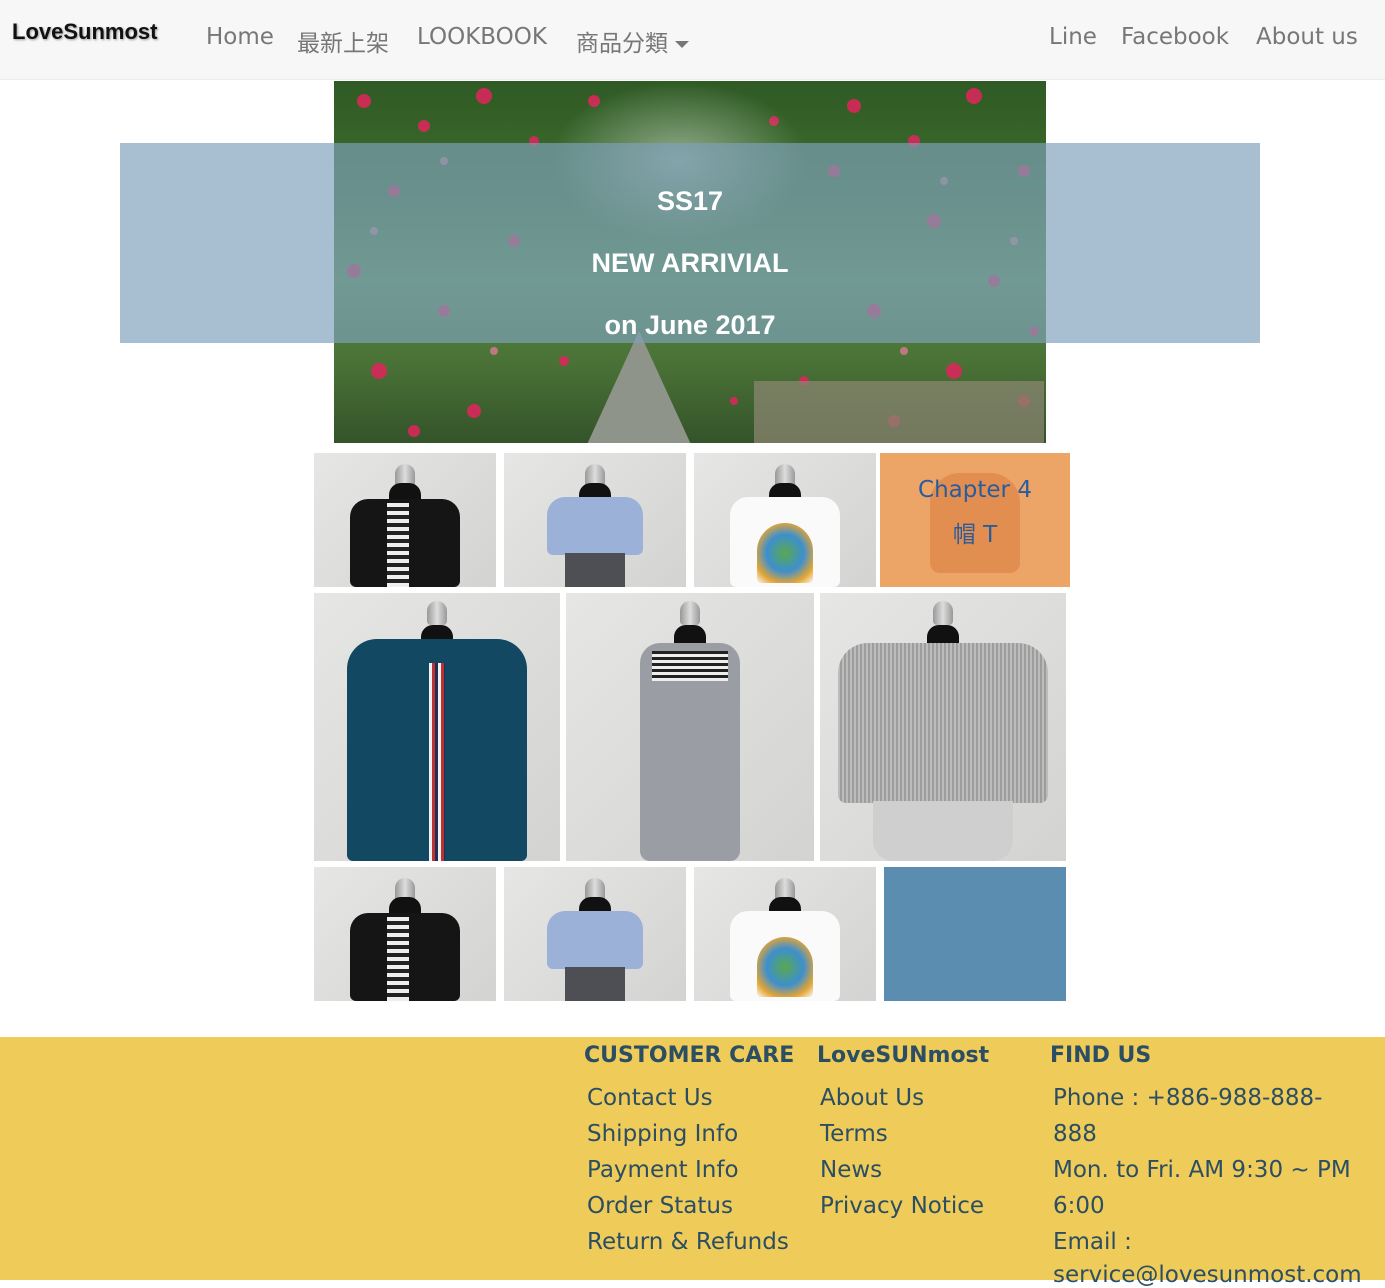 This screenshot has width=1385, height=1288. I want to click on nav-categories-dropdown: 商品分類, so click(632, 41).